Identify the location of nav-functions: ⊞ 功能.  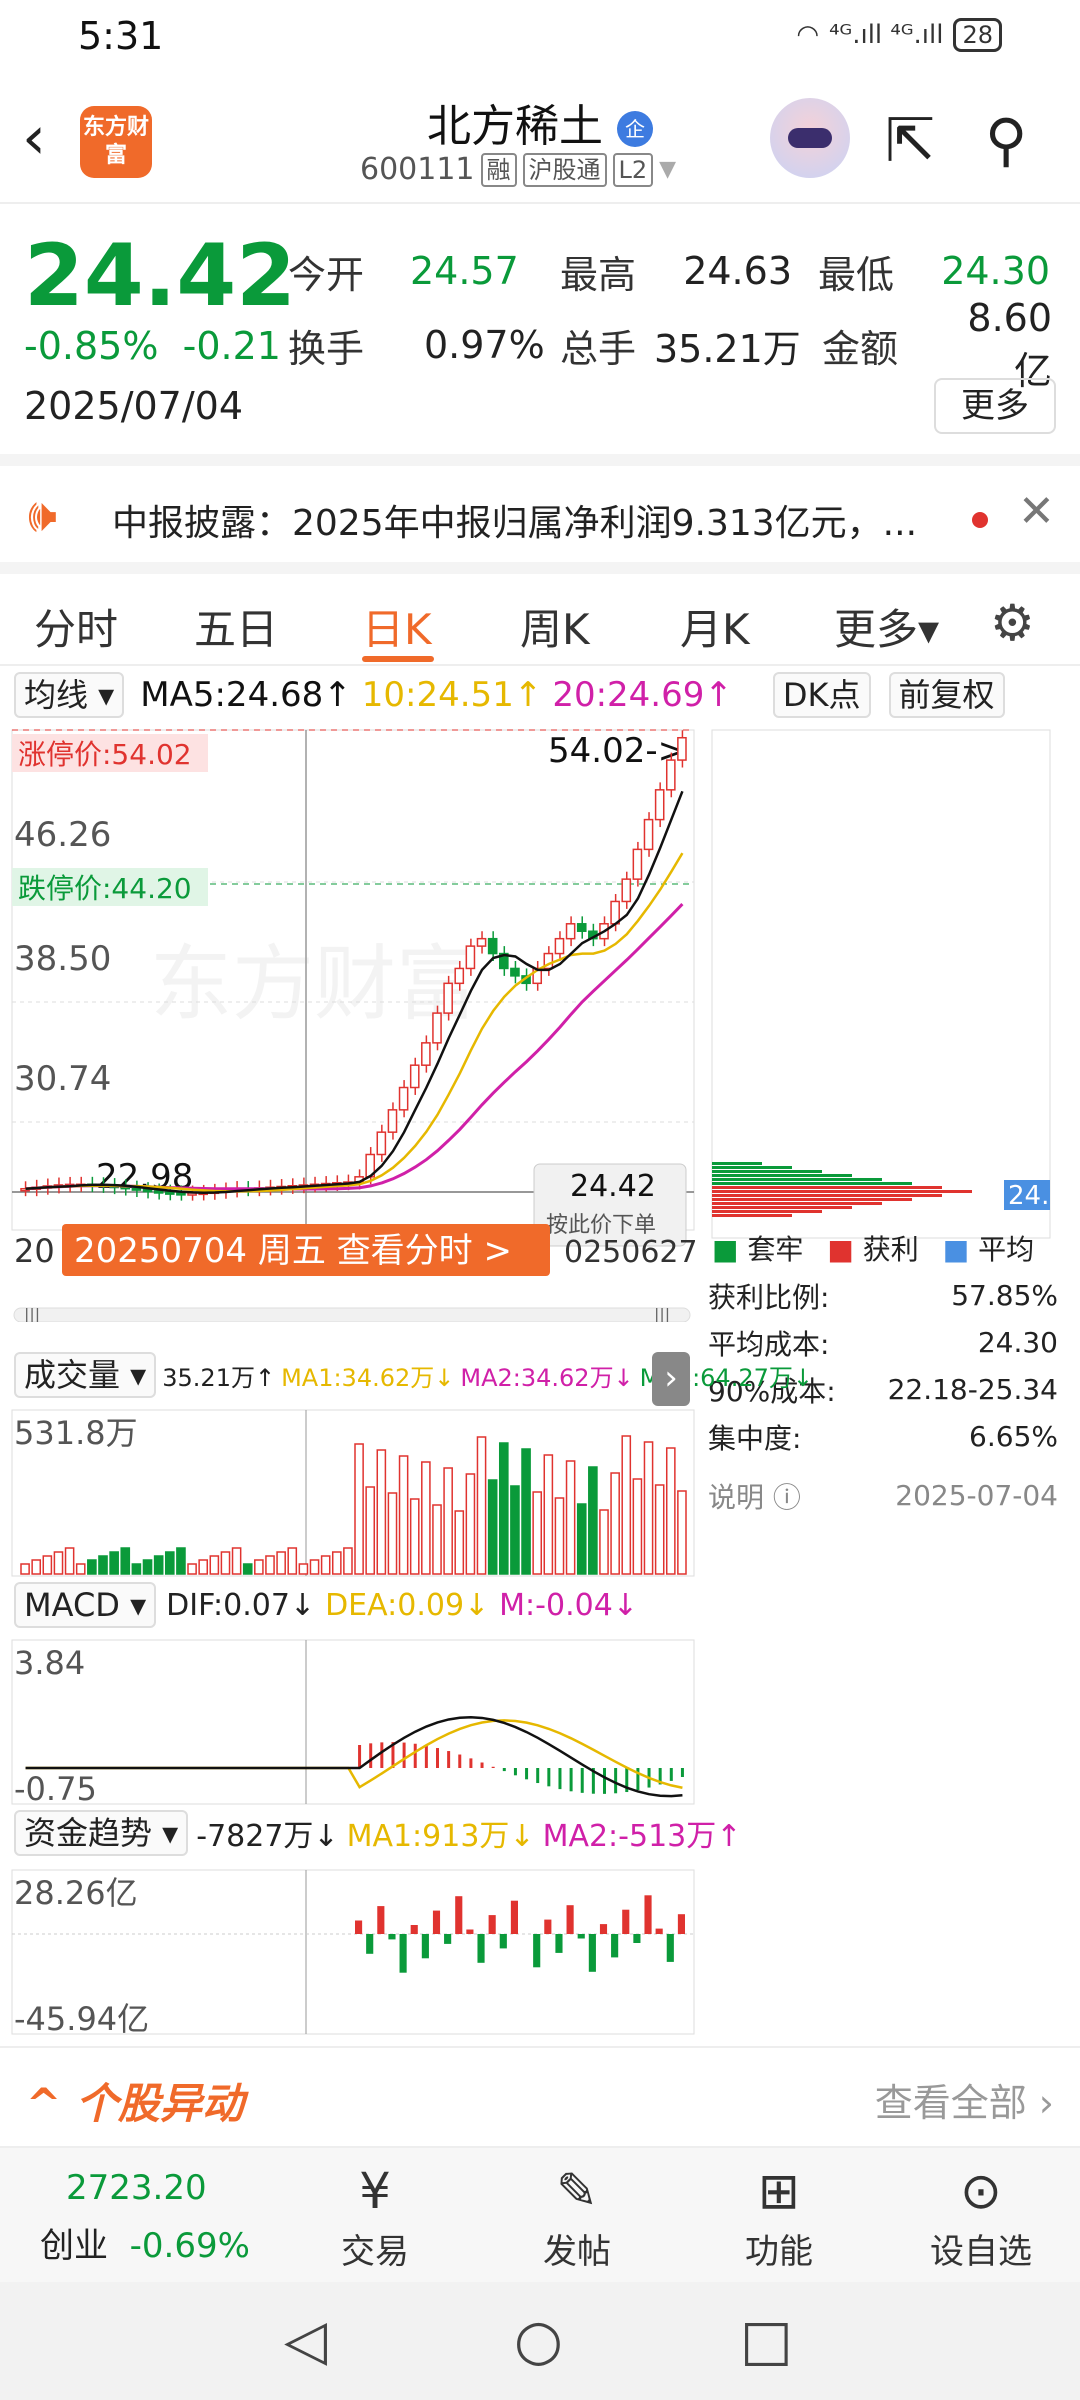
(779, 2215).